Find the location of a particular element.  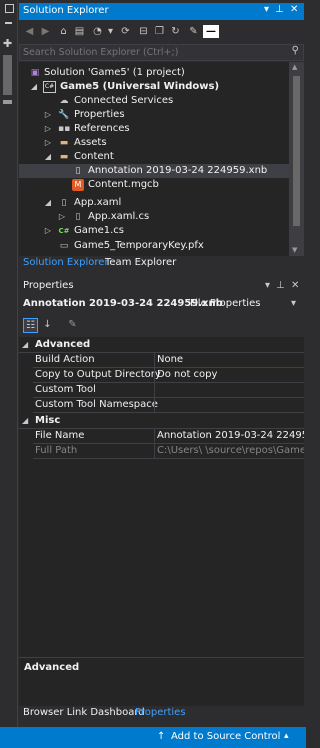

tree-scrollbar: ▲ ▼ is located at coordinates (296, 159).